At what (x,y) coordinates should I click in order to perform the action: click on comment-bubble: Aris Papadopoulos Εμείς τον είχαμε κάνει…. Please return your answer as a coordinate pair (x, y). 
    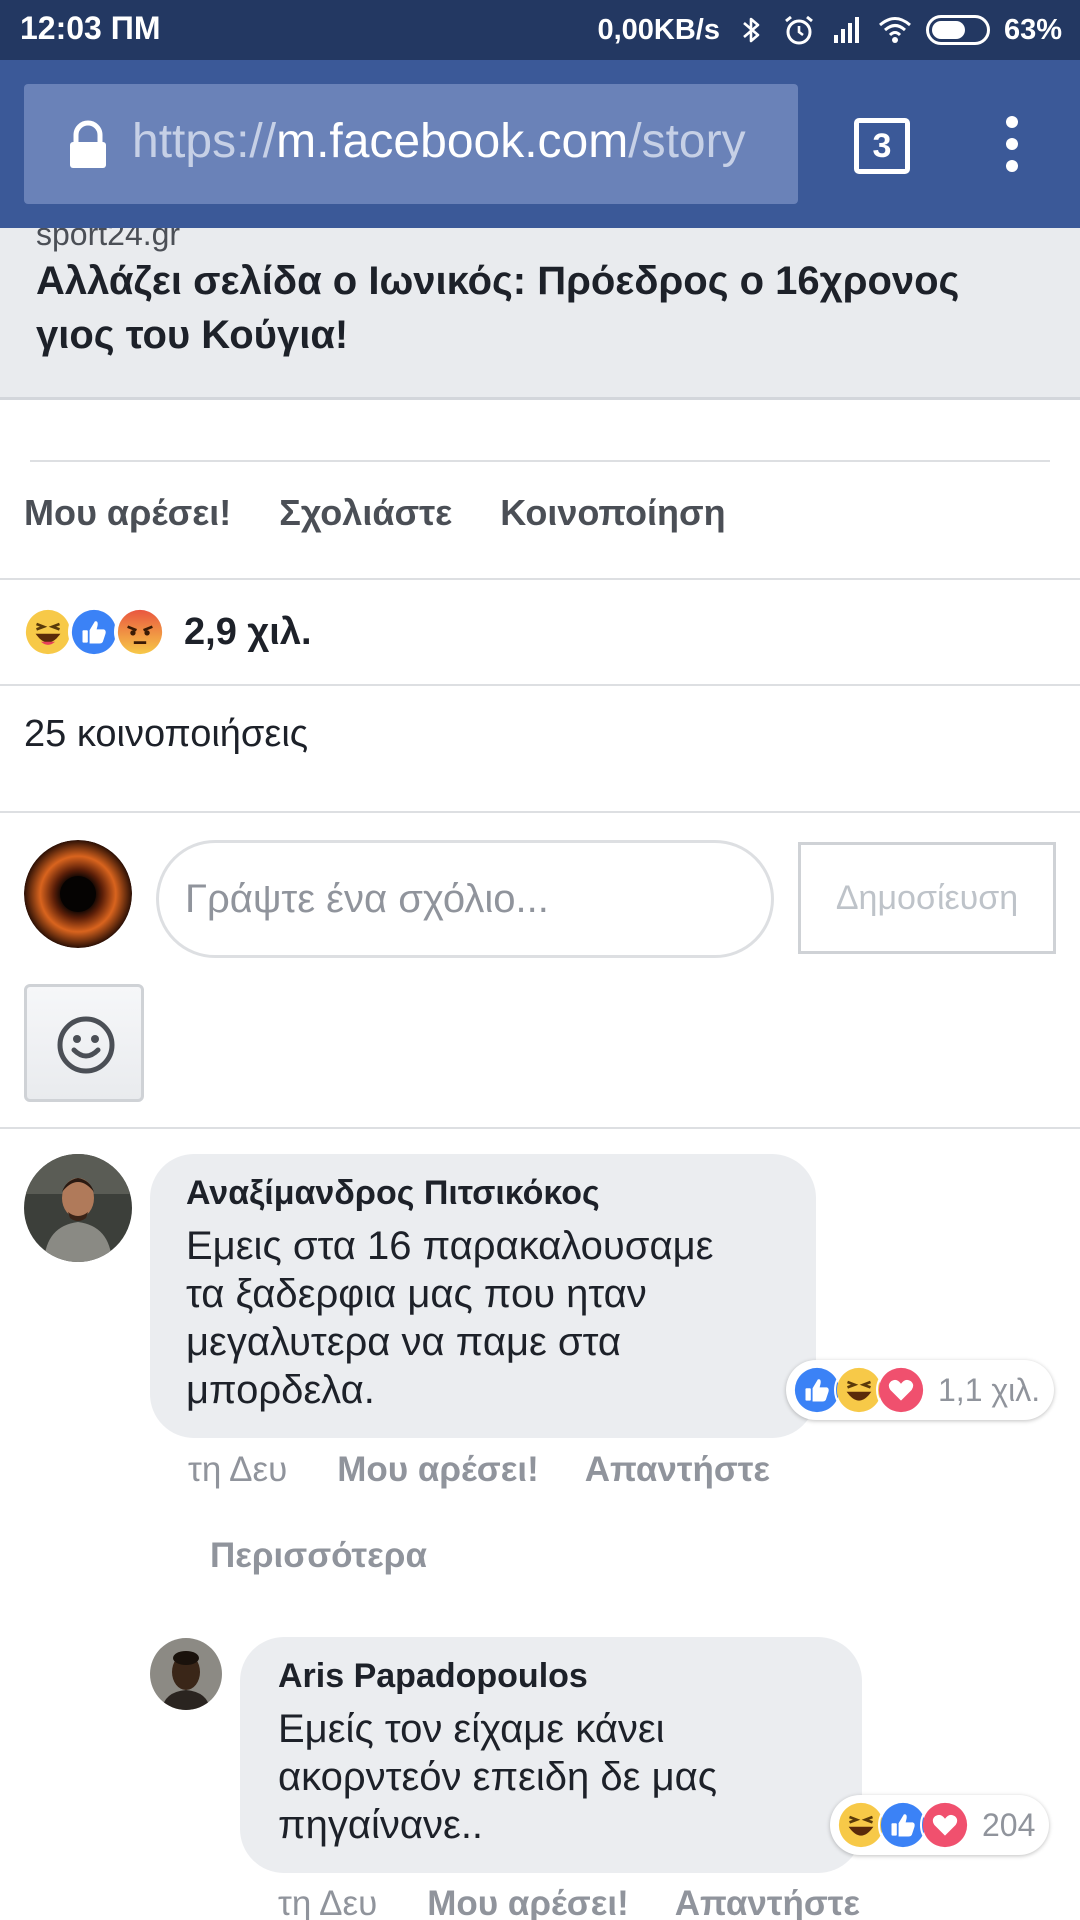
    Looking at the image, I should click on (551, 1755).